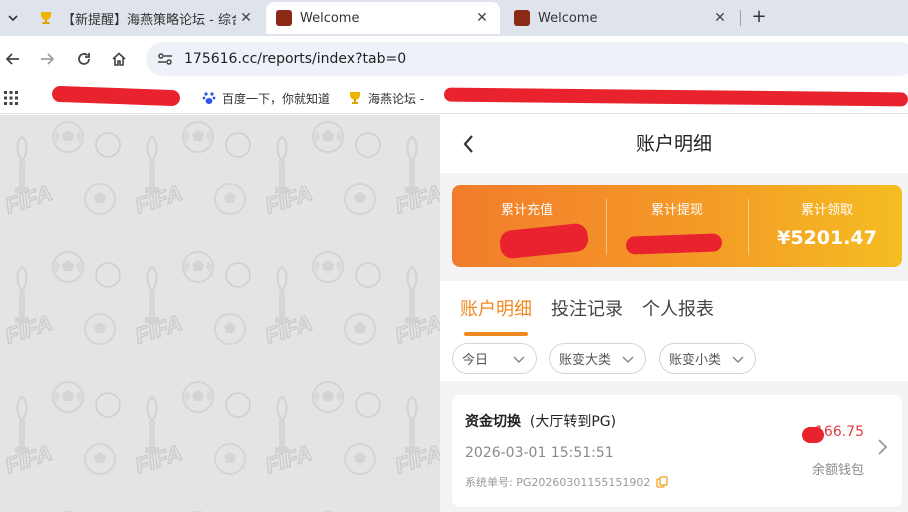 The width and height of the screenshot is (908, 512). Describe the element at coordinates (13, 59) in the screenshot. I see `back-arrow-icon` at that location.